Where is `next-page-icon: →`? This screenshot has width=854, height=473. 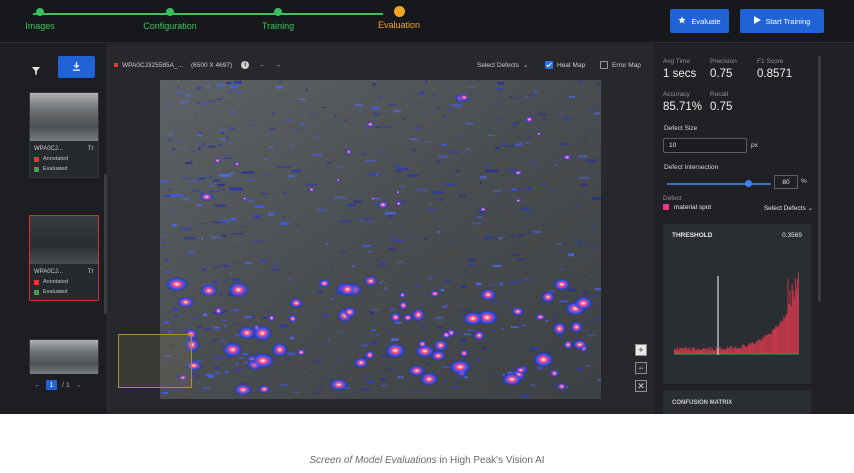
next-page-icon: → is located at coordinates (78, 385).